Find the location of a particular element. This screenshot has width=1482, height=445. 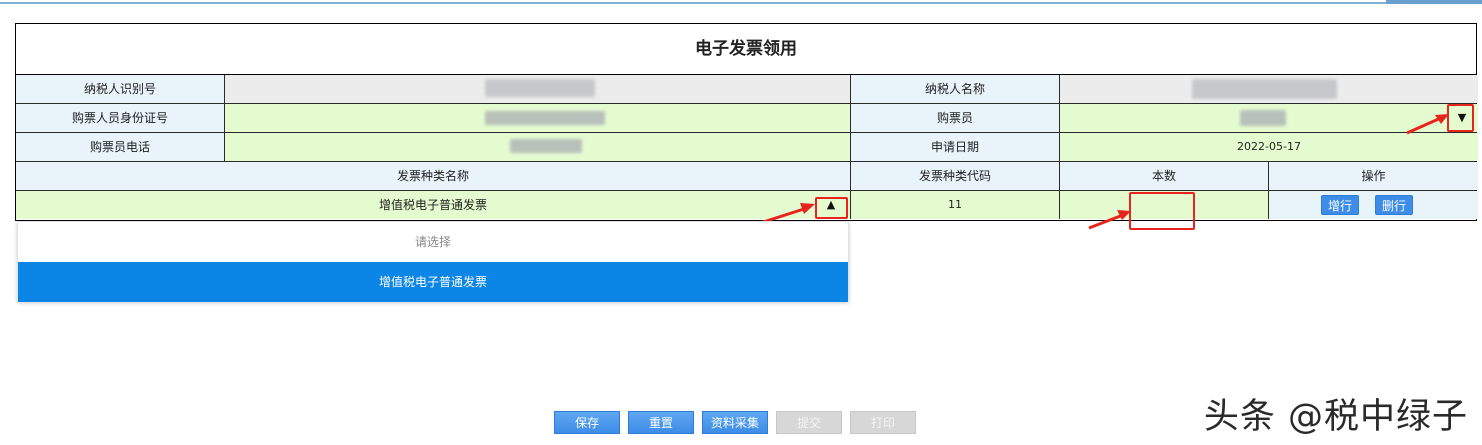

header-type-name: 发票种类名称 is located at coordinates (433, 176).